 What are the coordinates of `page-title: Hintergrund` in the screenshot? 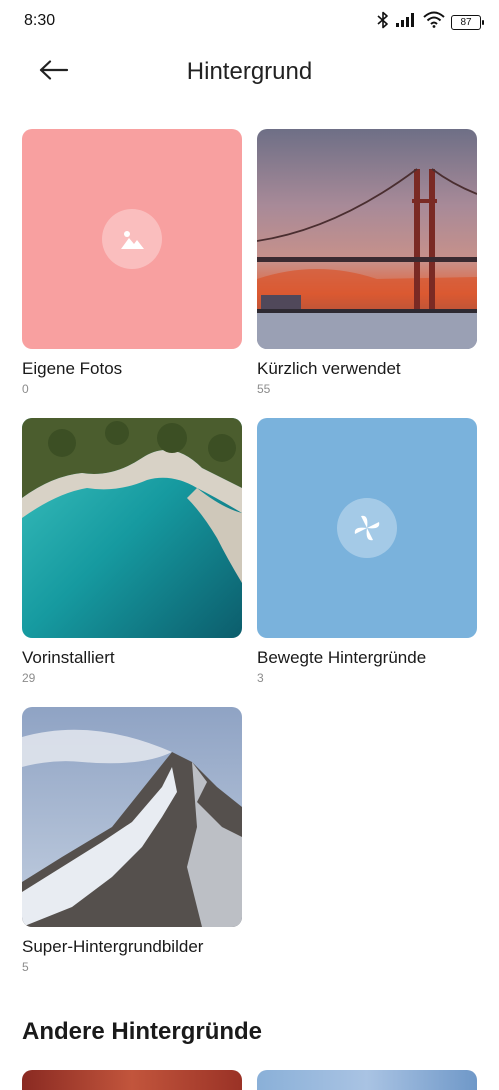 It's located at (249, 71).